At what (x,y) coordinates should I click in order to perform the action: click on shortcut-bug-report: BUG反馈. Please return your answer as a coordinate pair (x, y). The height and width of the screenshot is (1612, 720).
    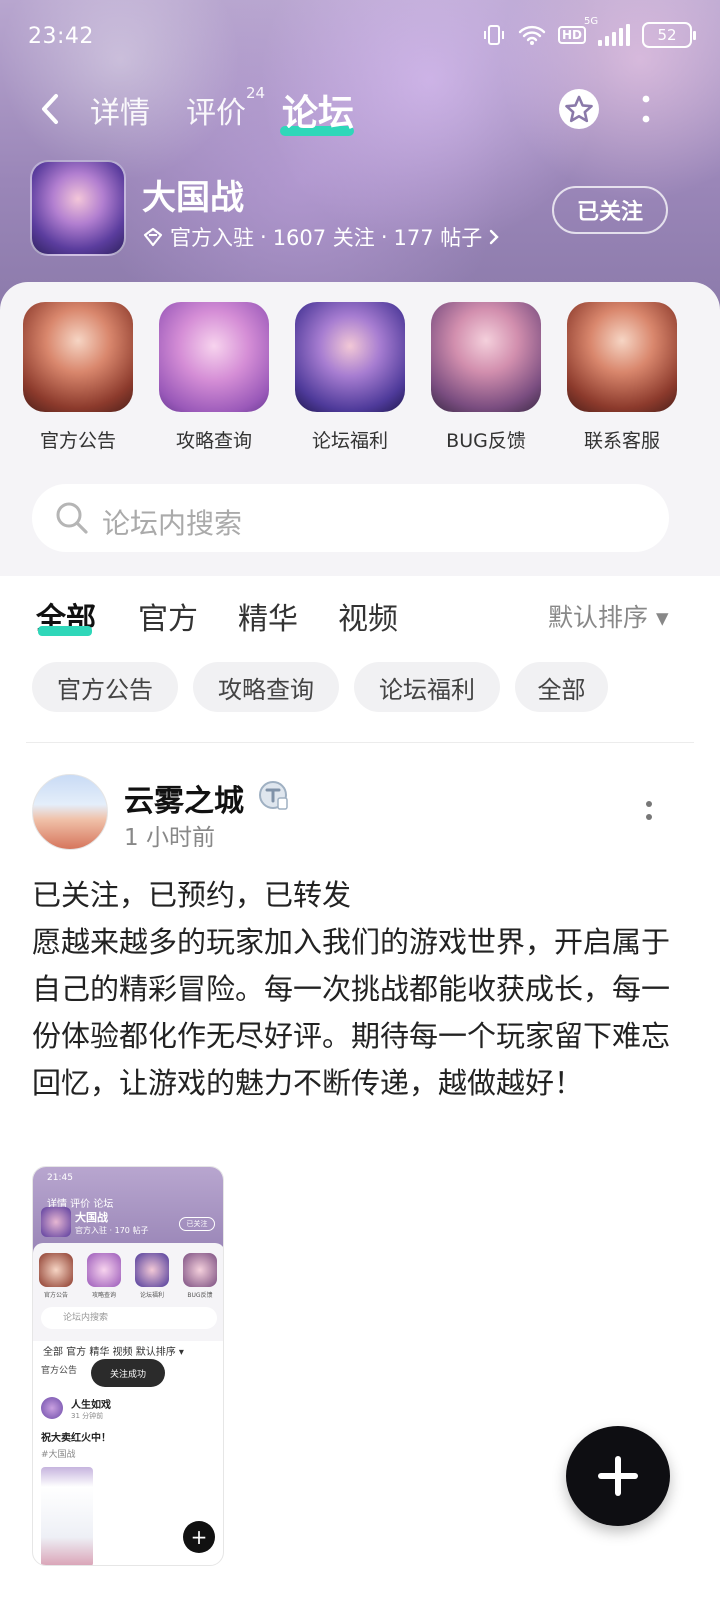
    Looking at the image, I should click on (486, 377).